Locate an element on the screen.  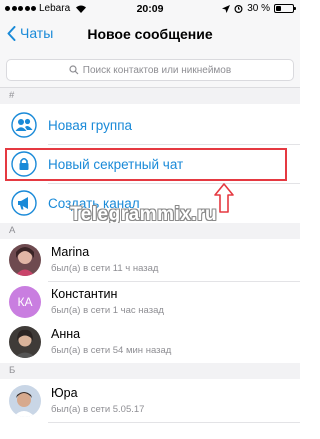
search-bar: Поиск контактов или никнеймов is located at coordinates (150, 69).